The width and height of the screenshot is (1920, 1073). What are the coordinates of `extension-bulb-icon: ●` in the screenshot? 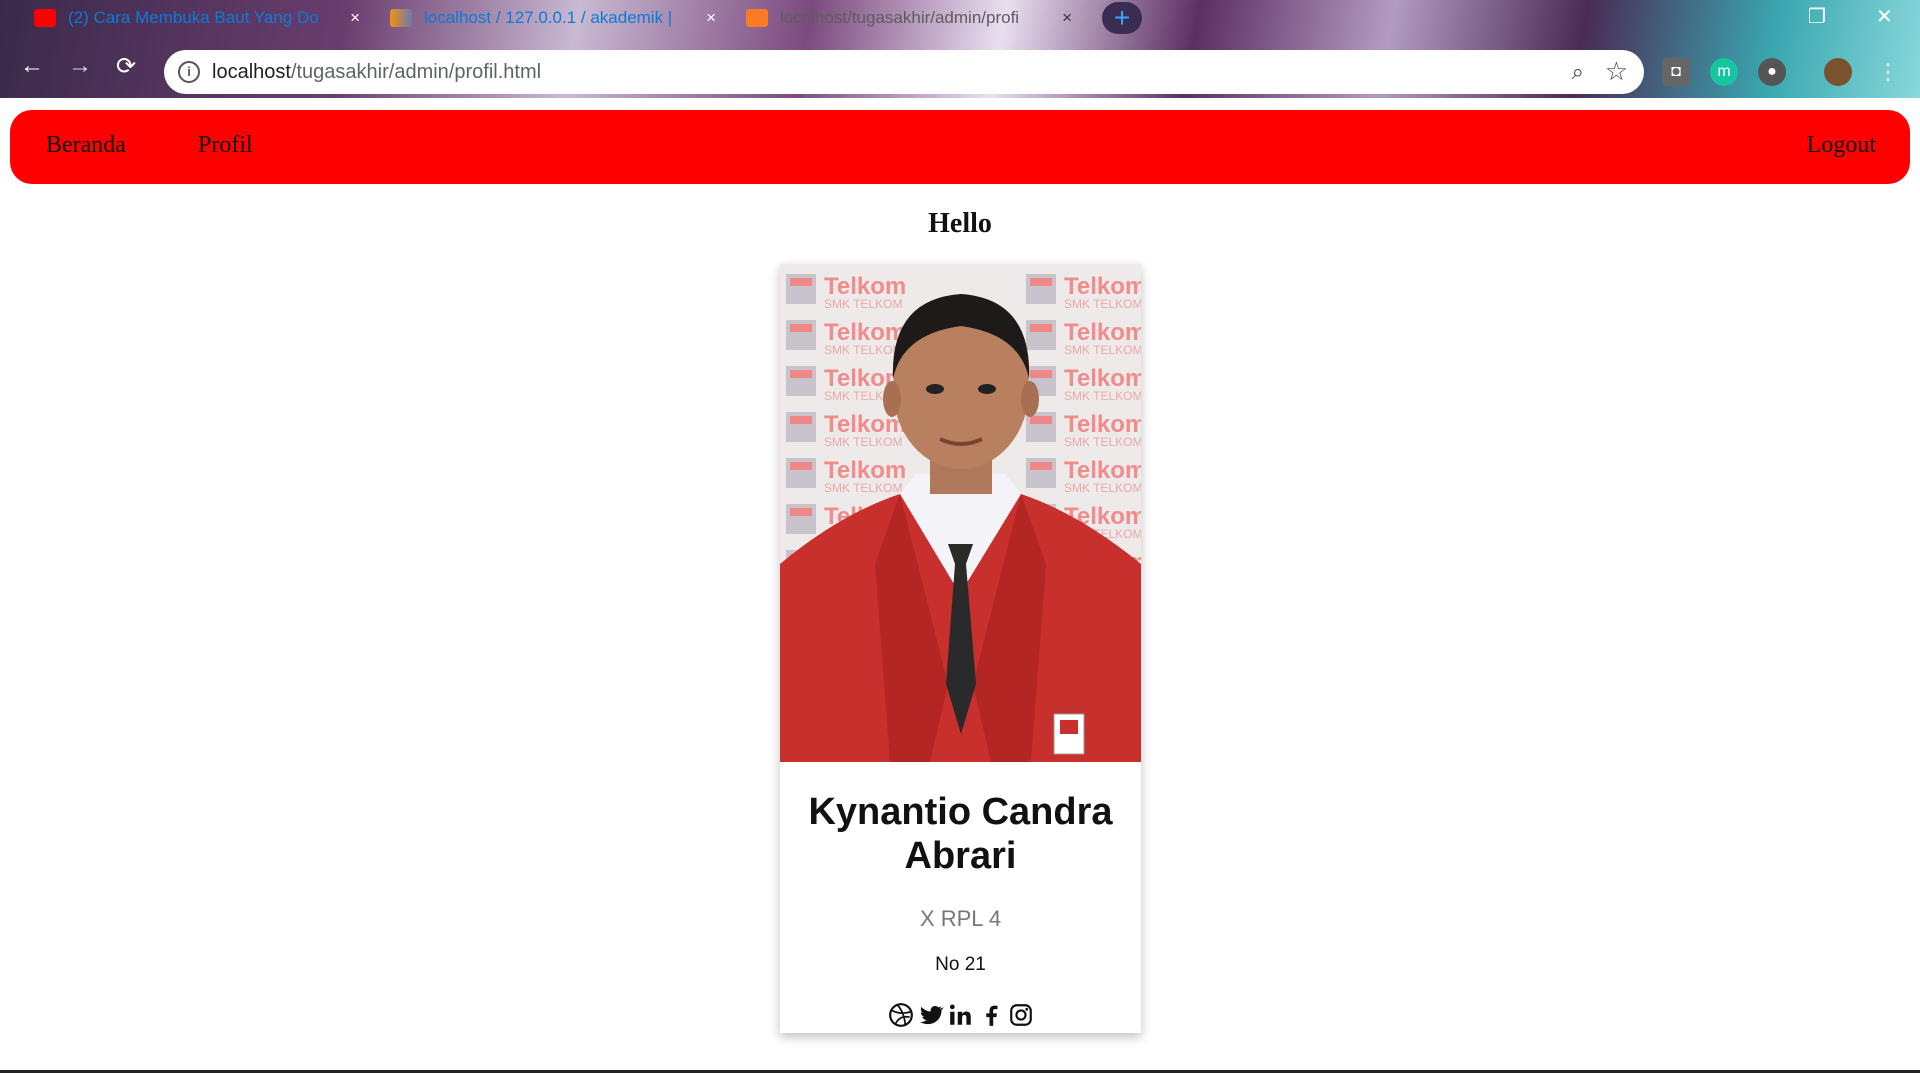 It's located at (1772, 72).